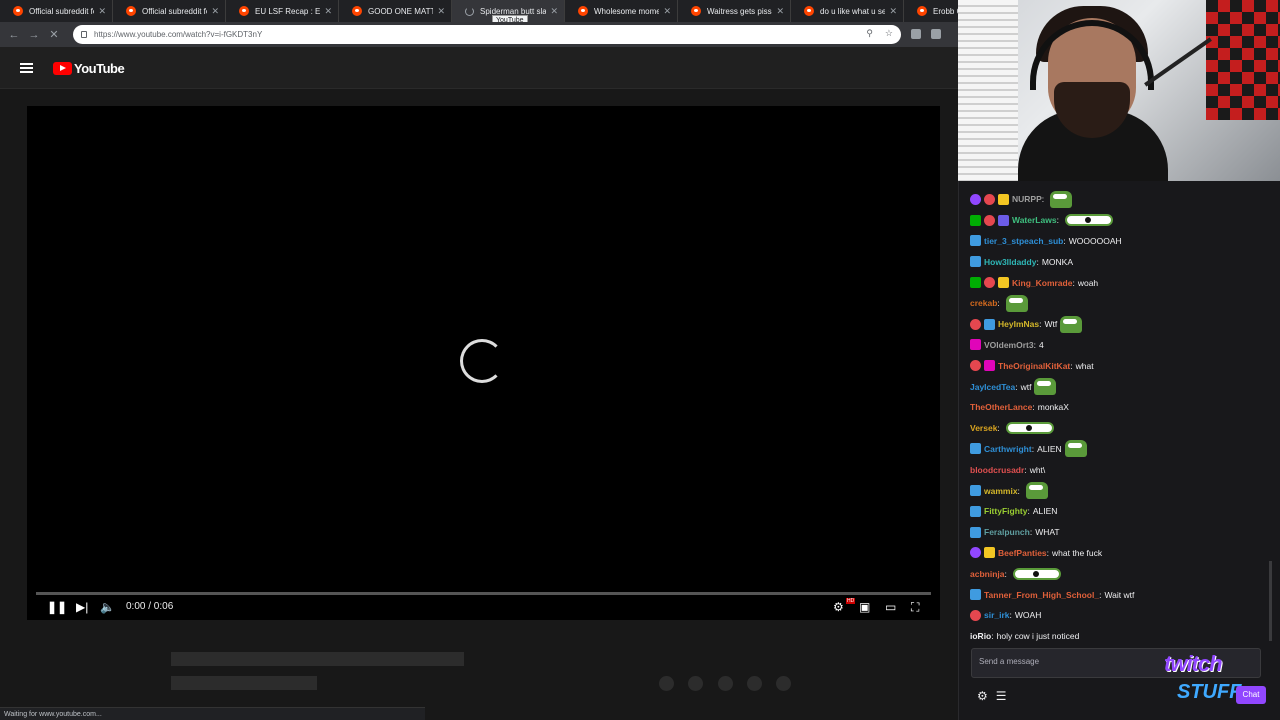 This screenshot has height=720, width=1280. I want to click on chat-username: bloodcrusadr, so click(997, 470).